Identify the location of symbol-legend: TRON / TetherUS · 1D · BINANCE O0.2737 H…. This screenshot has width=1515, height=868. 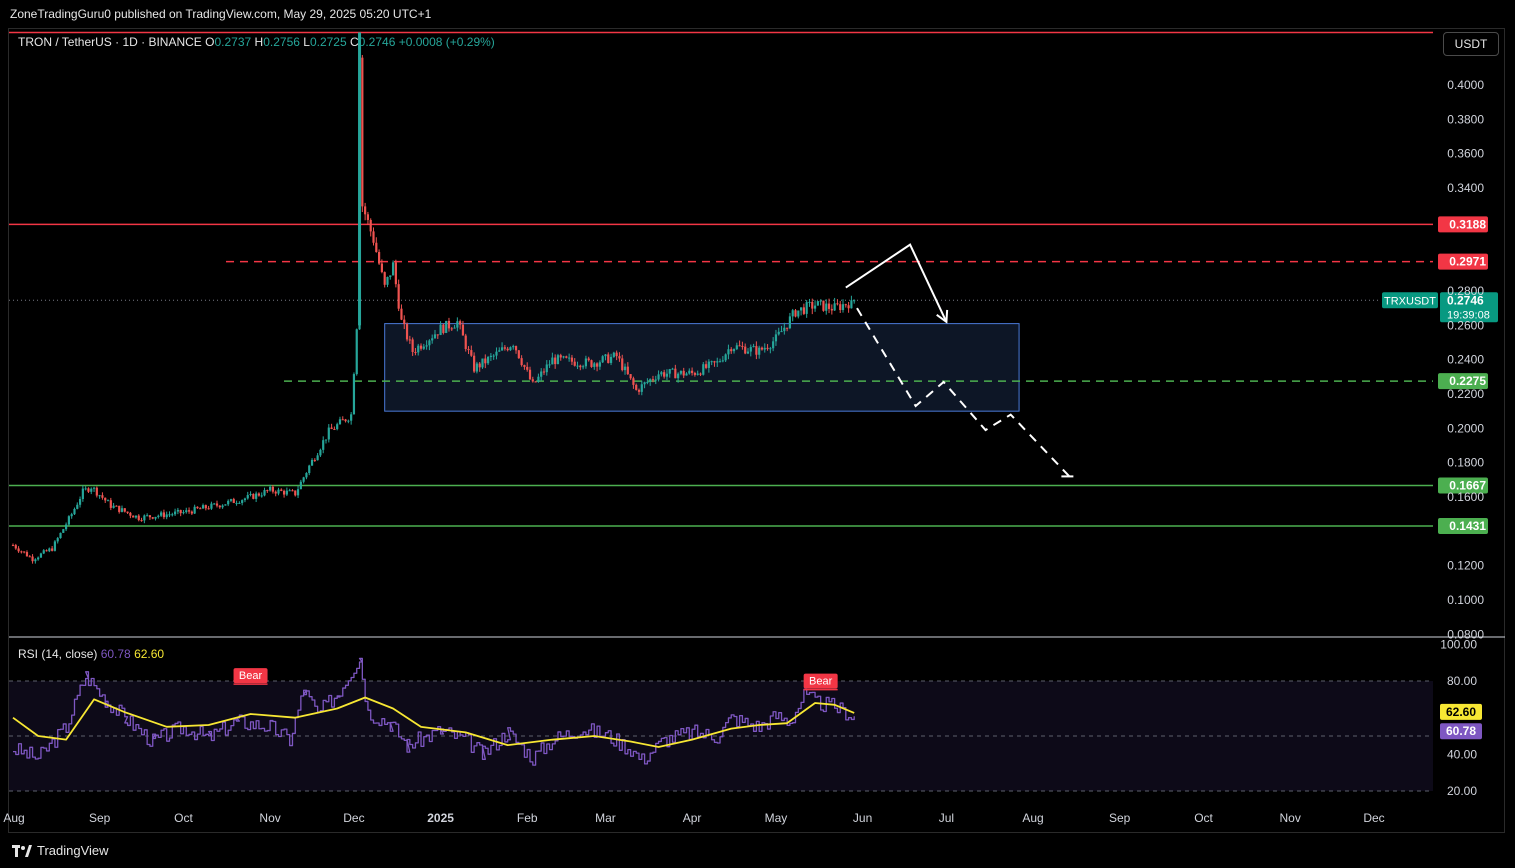
(256, 42).